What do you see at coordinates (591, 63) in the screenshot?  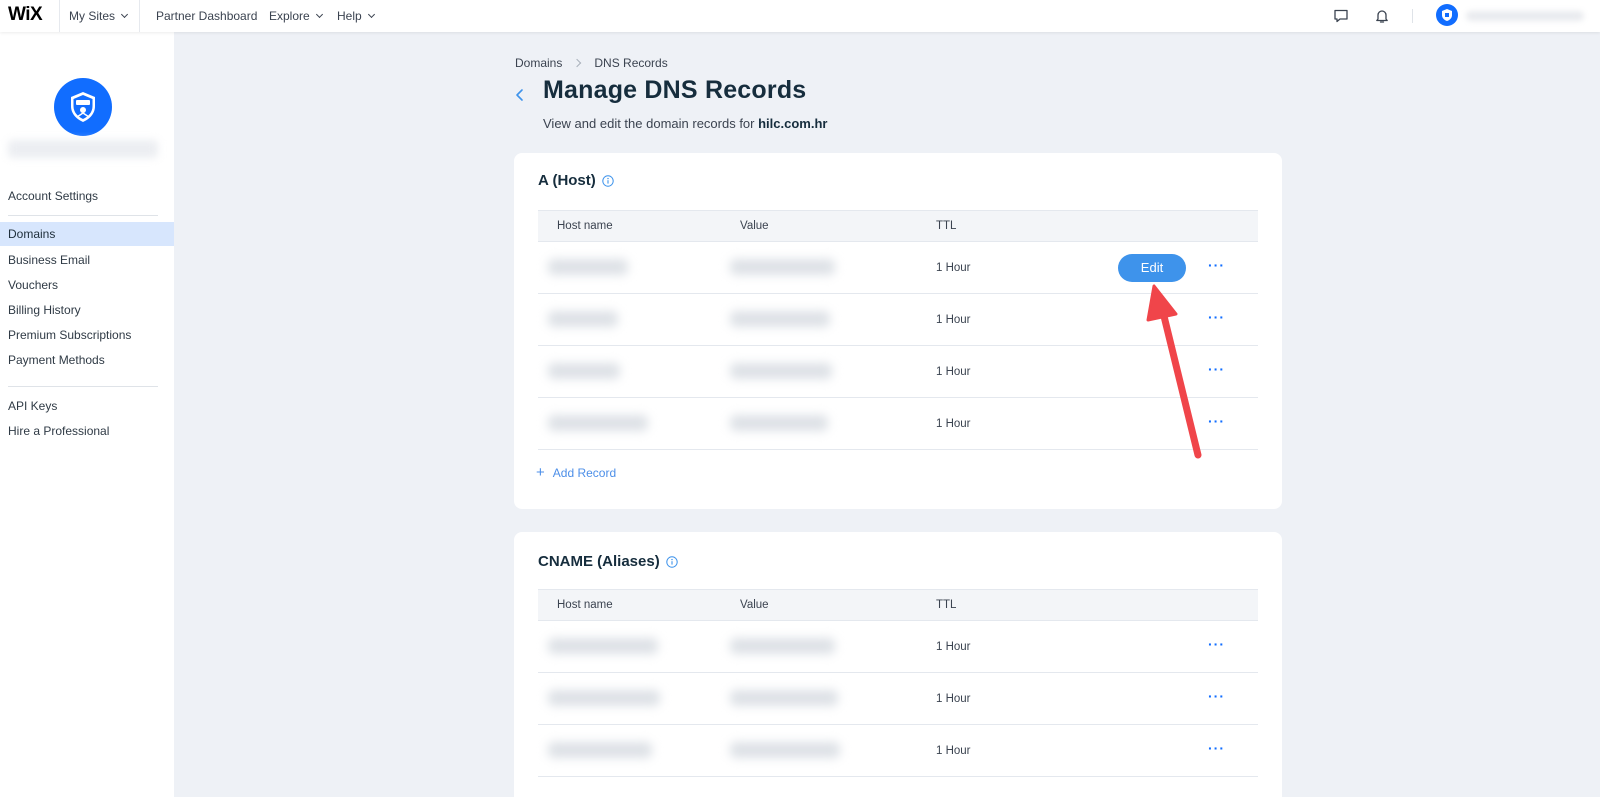 I see `breadcrumb: Domains DNS Records` at bounding box center [591, 63].